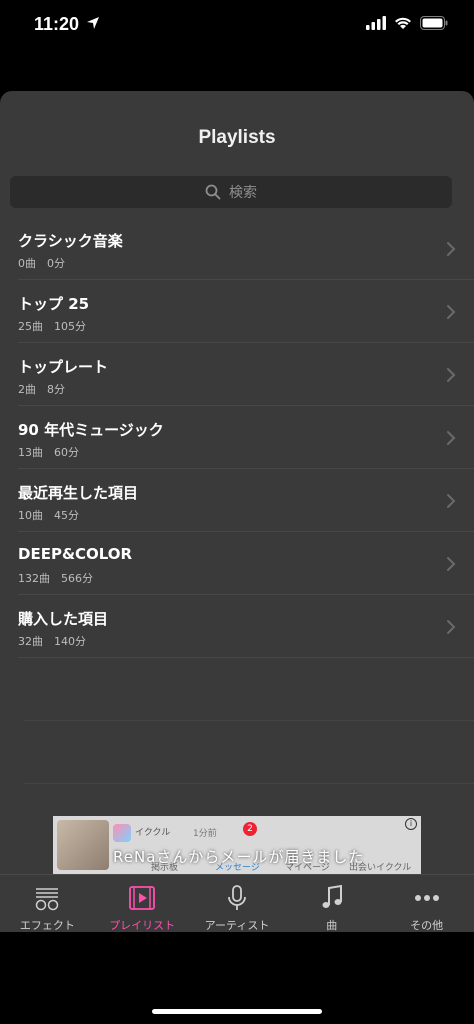 The width and height of the screenshot is (474, 1024). What do you see at coordinates (83, 845) in the screenshot?
I see `ad-avatar` at bounding box center [83, 845].